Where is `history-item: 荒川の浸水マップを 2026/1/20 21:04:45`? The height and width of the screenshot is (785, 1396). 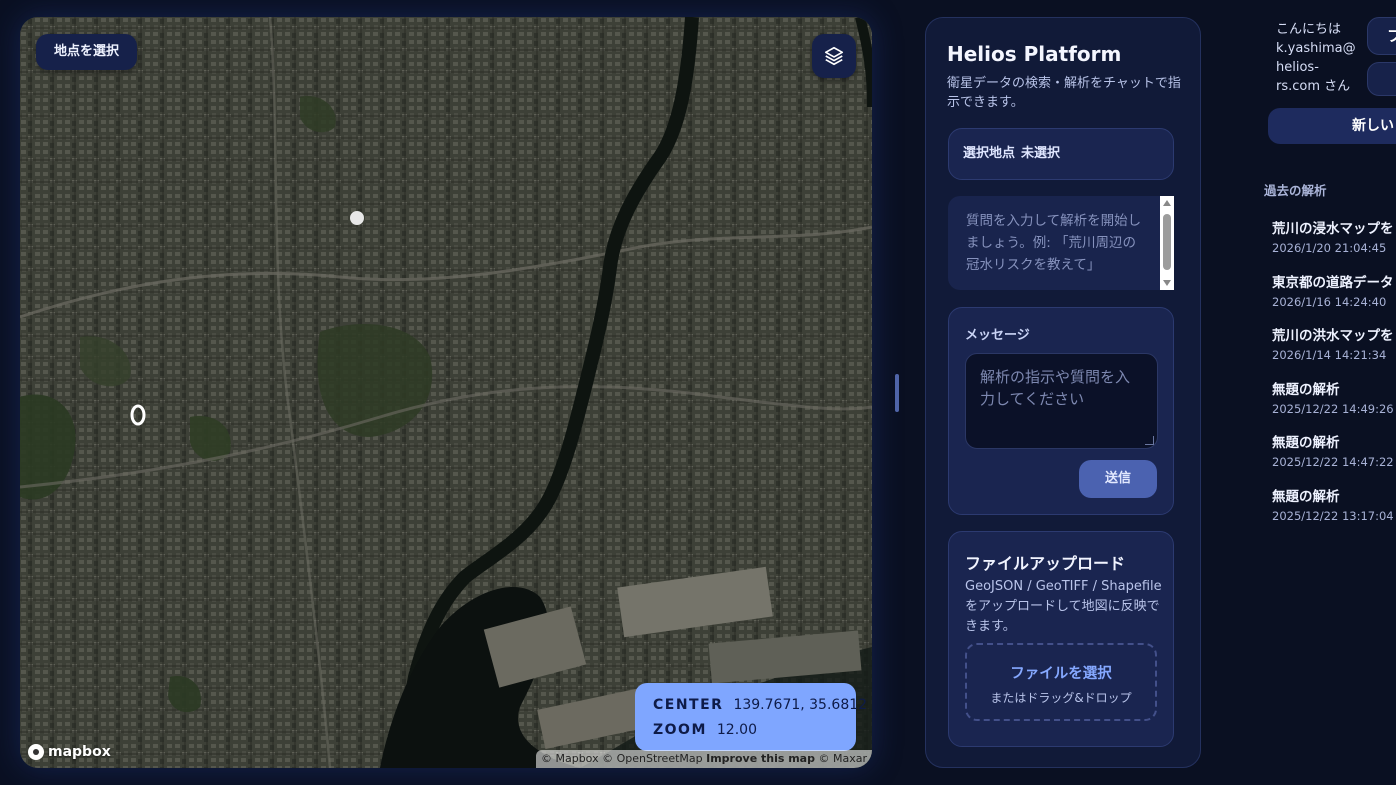 history-item: 荒川の浸水マップを 2026/1/20 21:04:45 is located at coordinates (1334, 245).